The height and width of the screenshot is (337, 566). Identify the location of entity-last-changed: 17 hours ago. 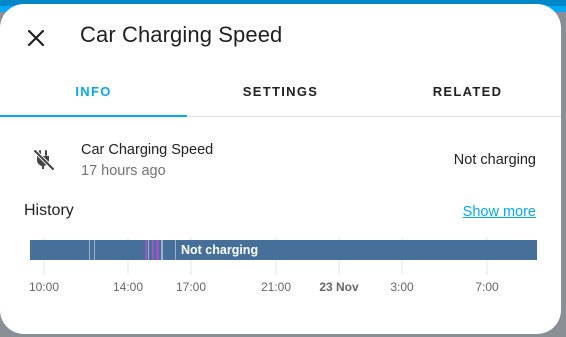
(123, 171).